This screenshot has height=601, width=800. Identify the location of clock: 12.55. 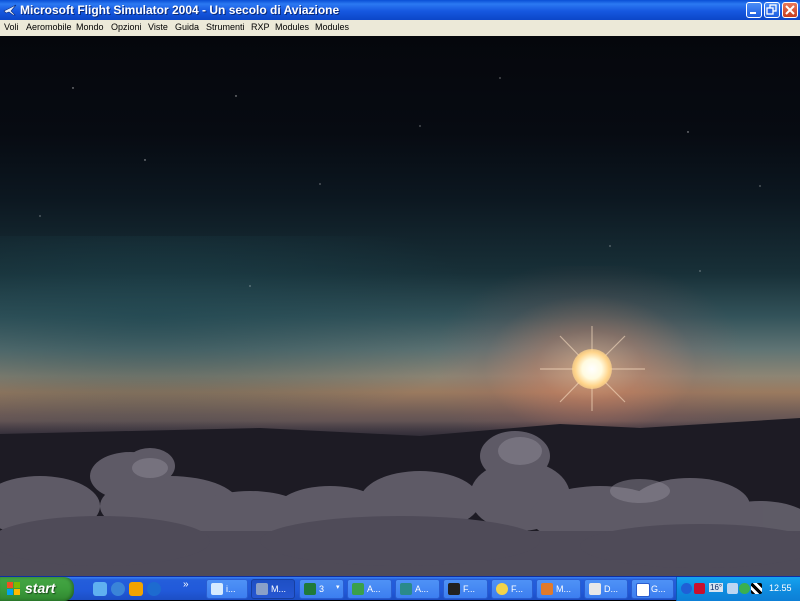
(780, 588).